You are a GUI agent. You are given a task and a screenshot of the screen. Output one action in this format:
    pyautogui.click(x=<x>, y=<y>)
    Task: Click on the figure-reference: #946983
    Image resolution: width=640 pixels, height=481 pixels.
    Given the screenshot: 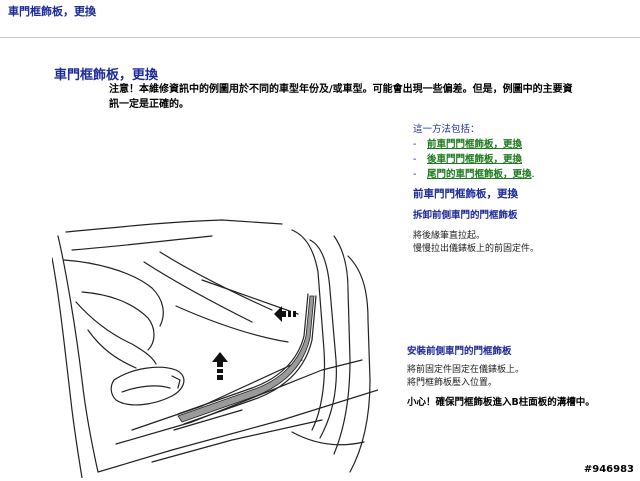 What is the action you would take?
    pyautogui.click(x=608, y=469)
    